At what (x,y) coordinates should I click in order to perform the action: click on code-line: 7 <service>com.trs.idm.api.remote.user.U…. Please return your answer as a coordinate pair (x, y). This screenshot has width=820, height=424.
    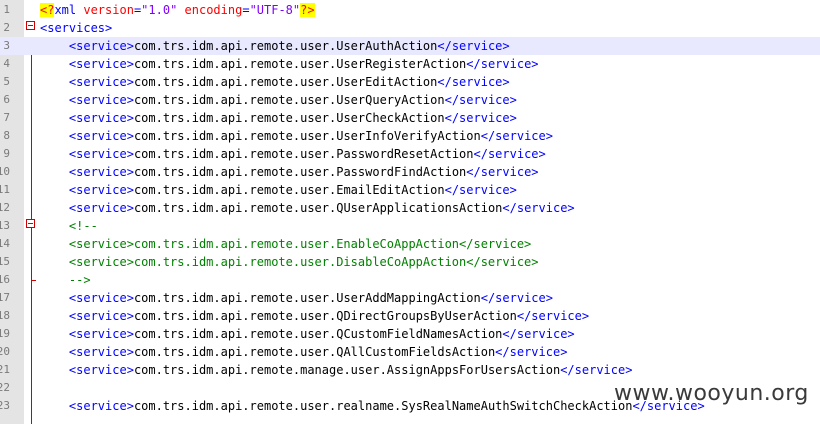
    Looking at the image, I should click on (410, 118).